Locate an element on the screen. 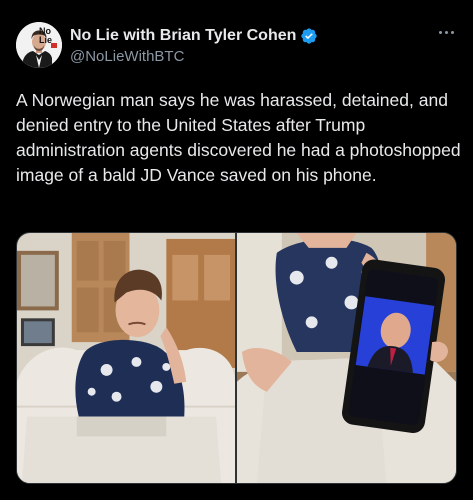 The height and width of the screenshot is (500, 473). author-handle: @NoLieWithBTC is located at coordinates (127, 56).